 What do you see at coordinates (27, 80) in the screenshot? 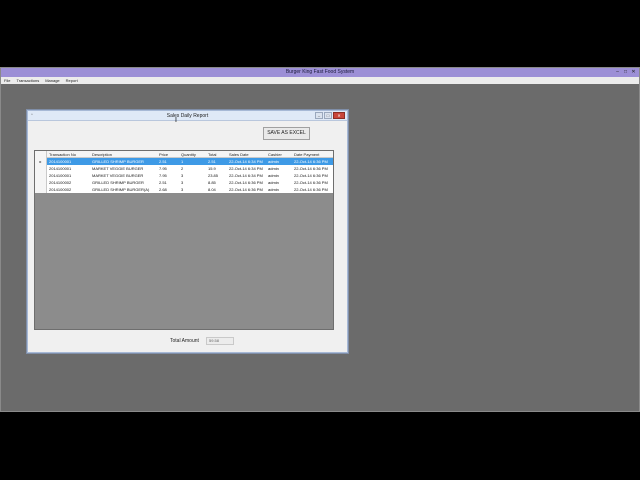
I see `menu-transactions: Transactions` at bounding box center [27, 80].